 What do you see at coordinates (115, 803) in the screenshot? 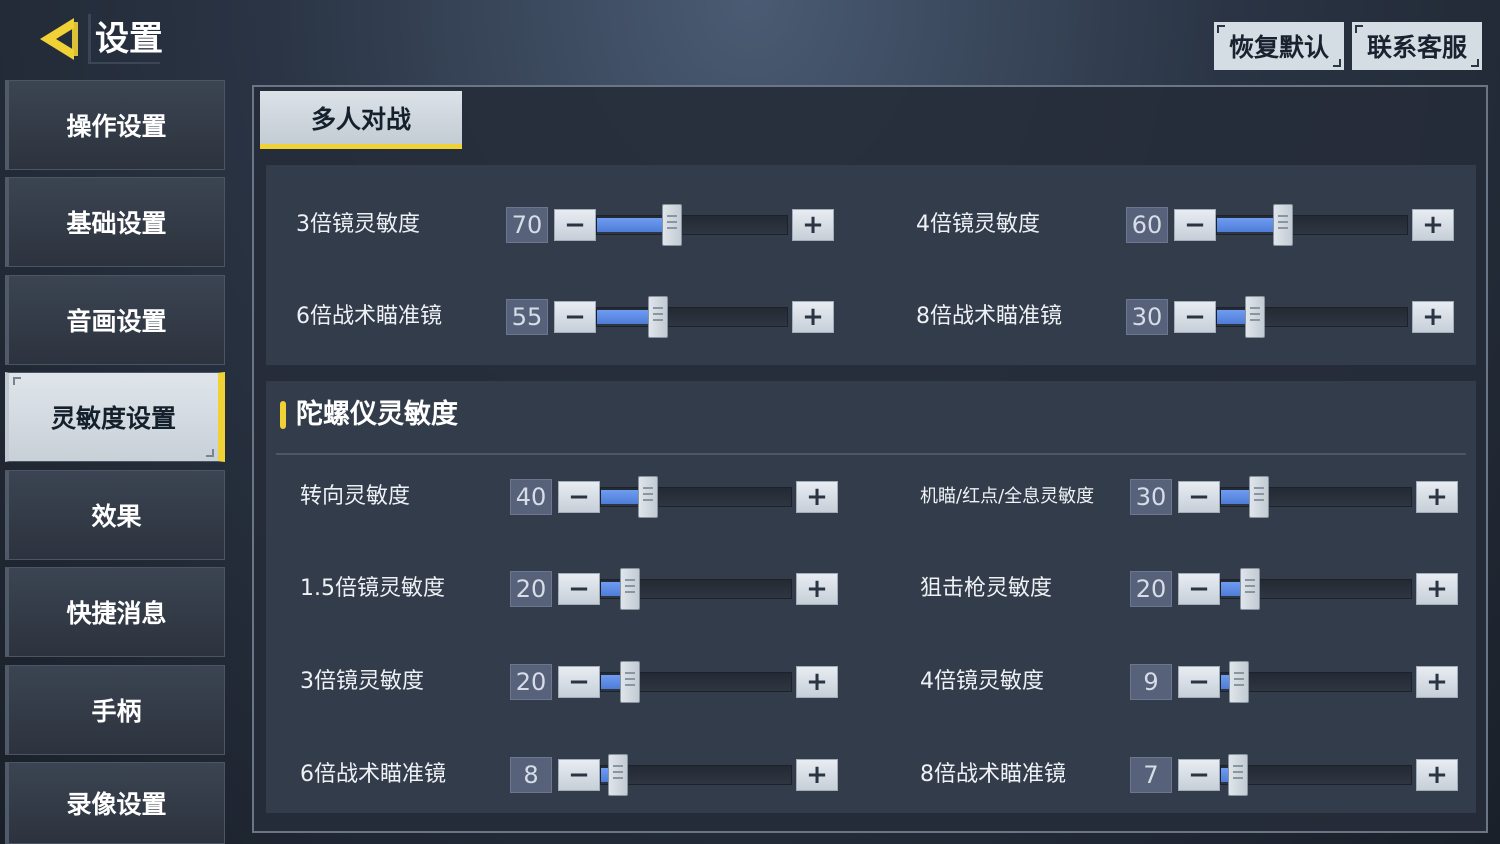
I see `sidebar-item-recording: 录像设置` at bounding box center [115, 803].